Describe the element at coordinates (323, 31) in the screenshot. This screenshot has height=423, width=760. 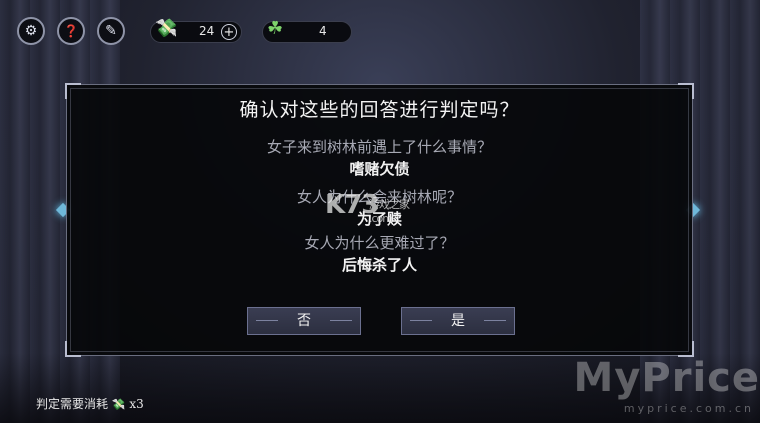
I see `clover-value: 4` at that location.